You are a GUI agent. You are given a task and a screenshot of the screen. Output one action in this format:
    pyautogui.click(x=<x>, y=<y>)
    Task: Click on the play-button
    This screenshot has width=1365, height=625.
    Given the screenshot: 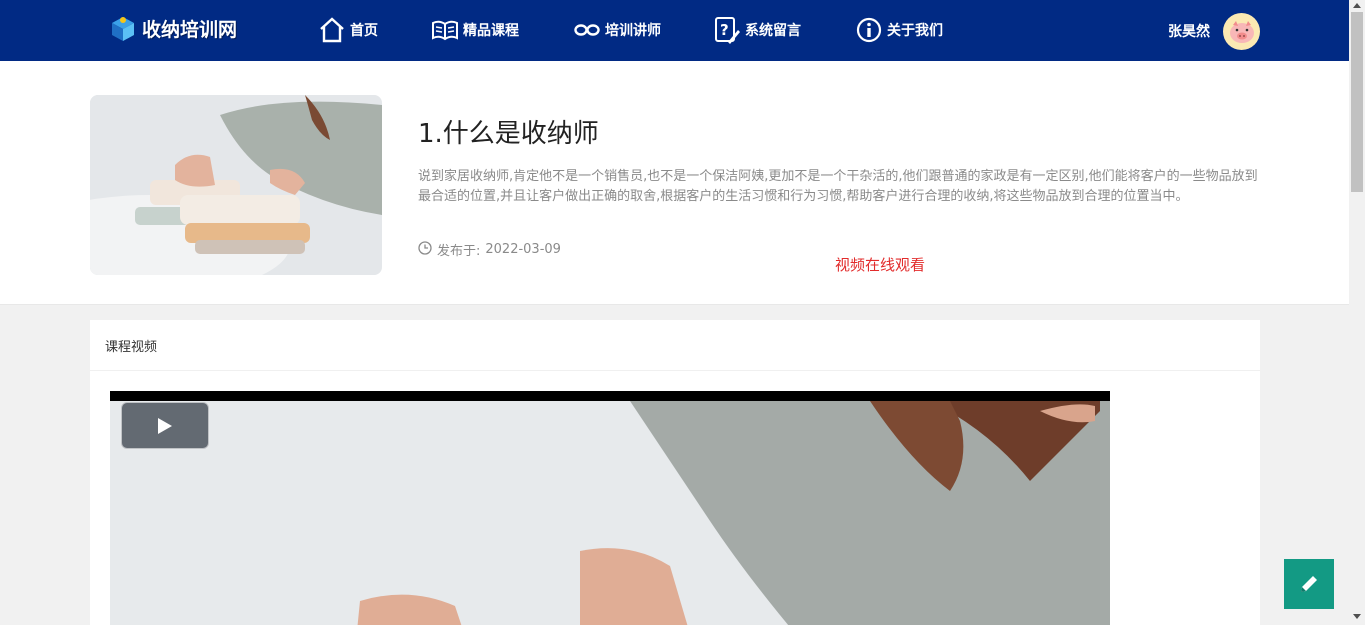 What is the action you would take?
    pyautogui.click(x=165, y=425)
    